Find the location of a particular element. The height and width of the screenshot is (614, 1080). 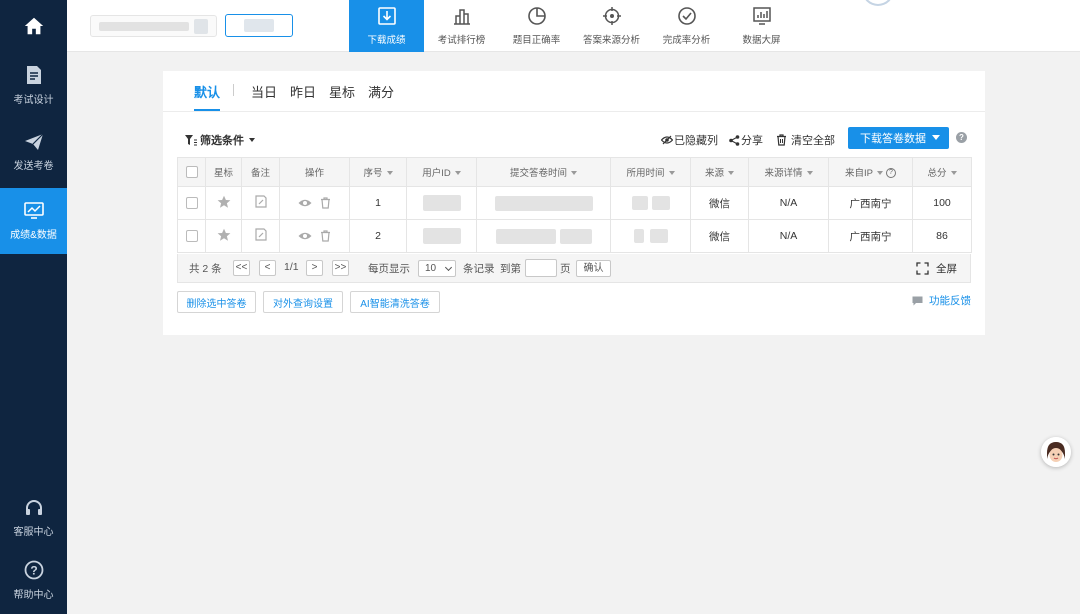

filter-tab-default: 默认 is located at coordinates (207, 96).